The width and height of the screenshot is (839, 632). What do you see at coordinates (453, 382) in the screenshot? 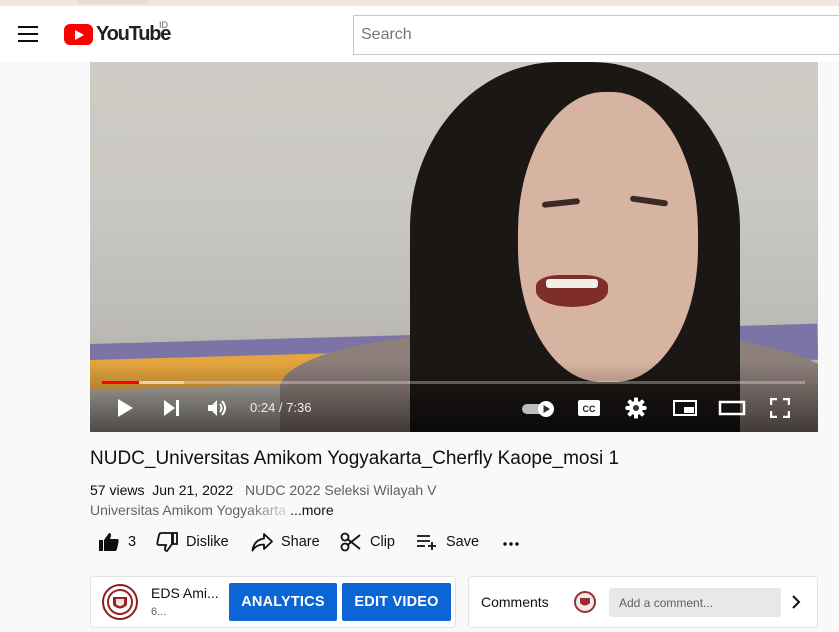
I see `progress-bar` at bounding box center [453, 382].